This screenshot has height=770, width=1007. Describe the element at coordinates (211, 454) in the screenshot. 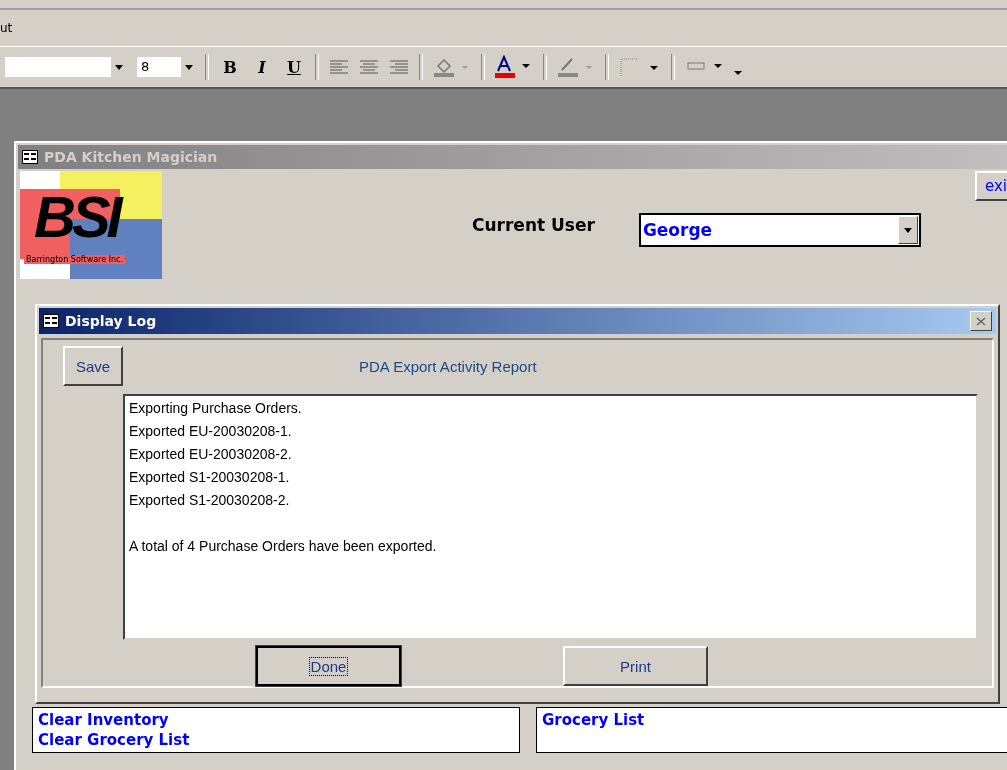

I see `log-line: Exported EU-20030208-2.` at that location.